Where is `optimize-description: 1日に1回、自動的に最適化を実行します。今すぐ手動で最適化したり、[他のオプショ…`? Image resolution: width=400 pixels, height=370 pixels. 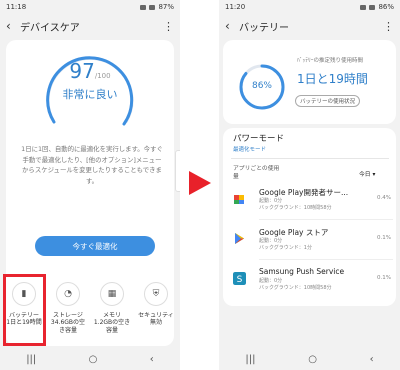 optimize-description: 1日に1回、自動的に最適化を実行します。今すぐ手動で最適化したり、[他のオプショ… is located at coordinates (92, 165).